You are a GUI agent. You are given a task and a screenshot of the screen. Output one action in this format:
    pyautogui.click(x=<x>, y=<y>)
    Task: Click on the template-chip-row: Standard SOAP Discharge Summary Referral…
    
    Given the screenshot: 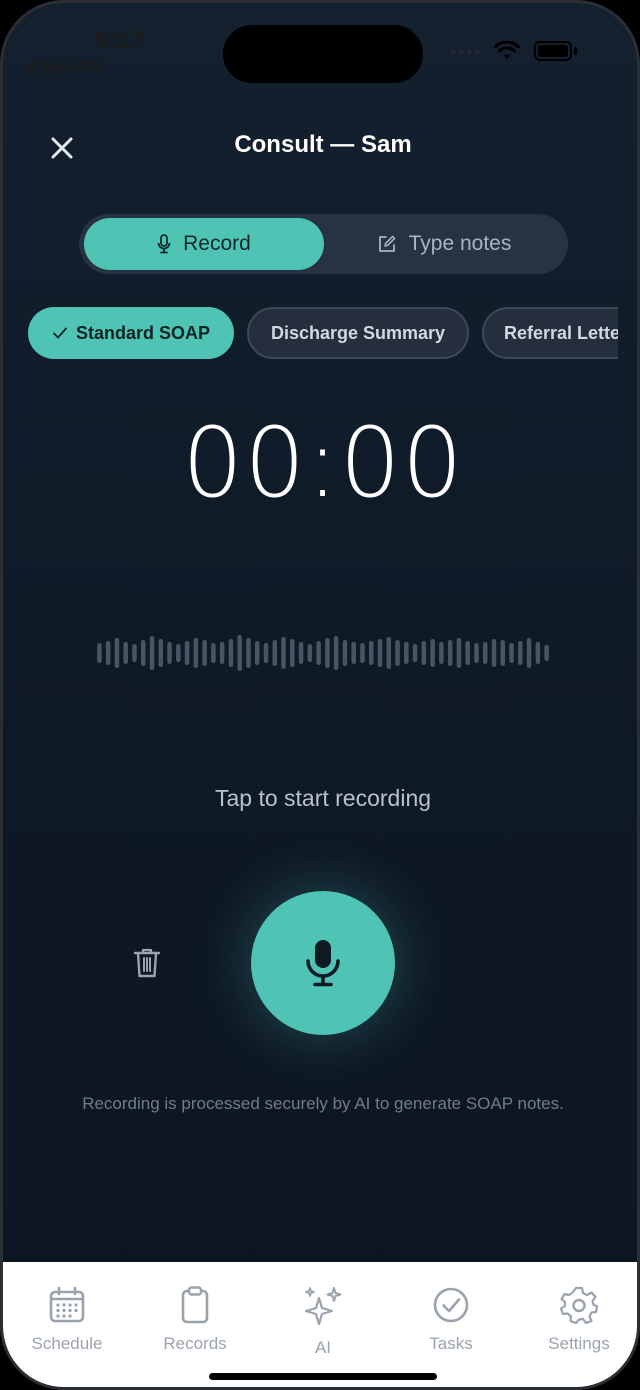 What is the action you would take?
    pyautogui.click(x=323, y=333)
    